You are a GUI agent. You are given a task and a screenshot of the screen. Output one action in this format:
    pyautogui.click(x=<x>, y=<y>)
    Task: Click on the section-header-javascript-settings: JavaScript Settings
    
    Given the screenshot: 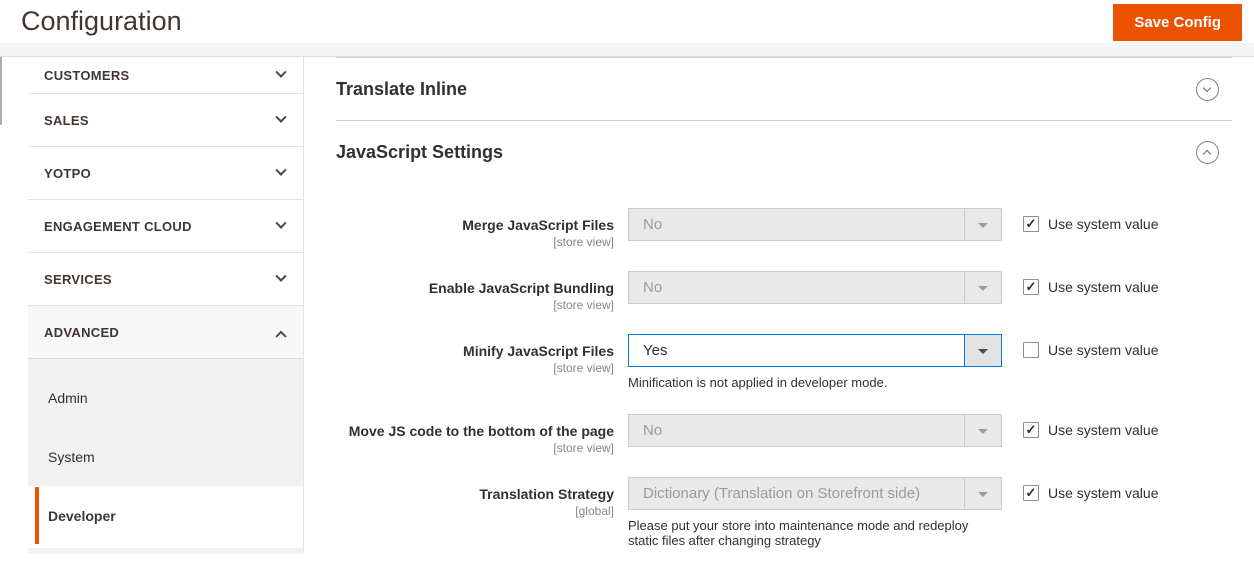 What is the action you would take?
    pyautogui.click(x=784, y=152)
    